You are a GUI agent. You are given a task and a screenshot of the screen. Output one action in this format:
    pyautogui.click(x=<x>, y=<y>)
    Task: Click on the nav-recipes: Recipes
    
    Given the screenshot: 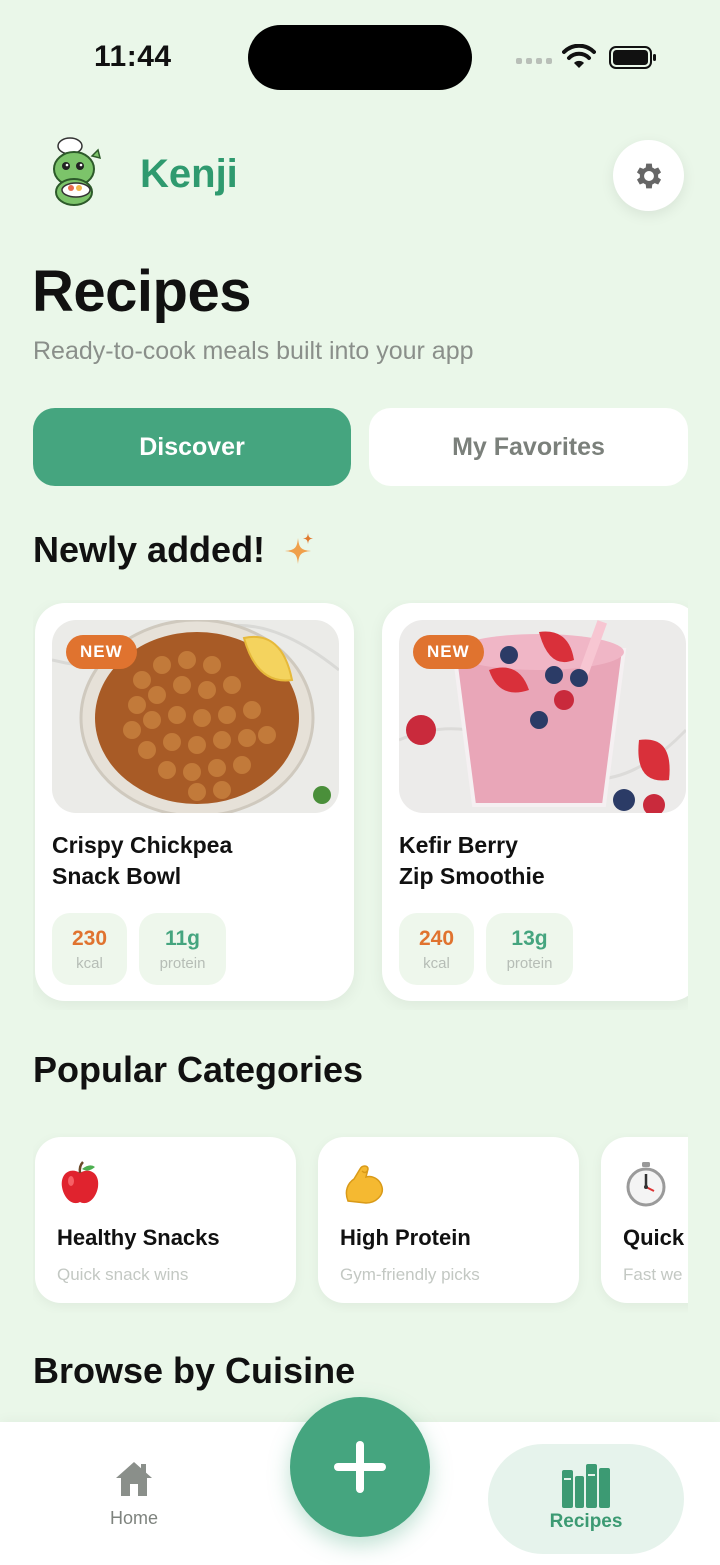 What is the action you would take?
    pyautogui.click(x=586, y=1499)
    